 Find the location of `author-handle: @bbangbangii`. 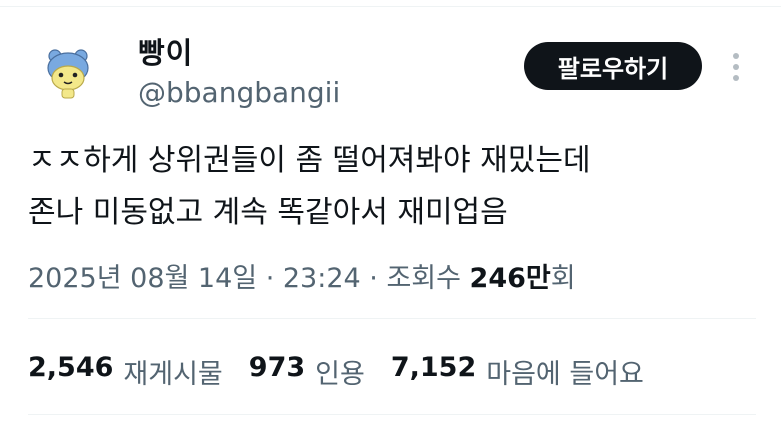

author-handle: @bbangbangii is located at coordinates (239, 92).